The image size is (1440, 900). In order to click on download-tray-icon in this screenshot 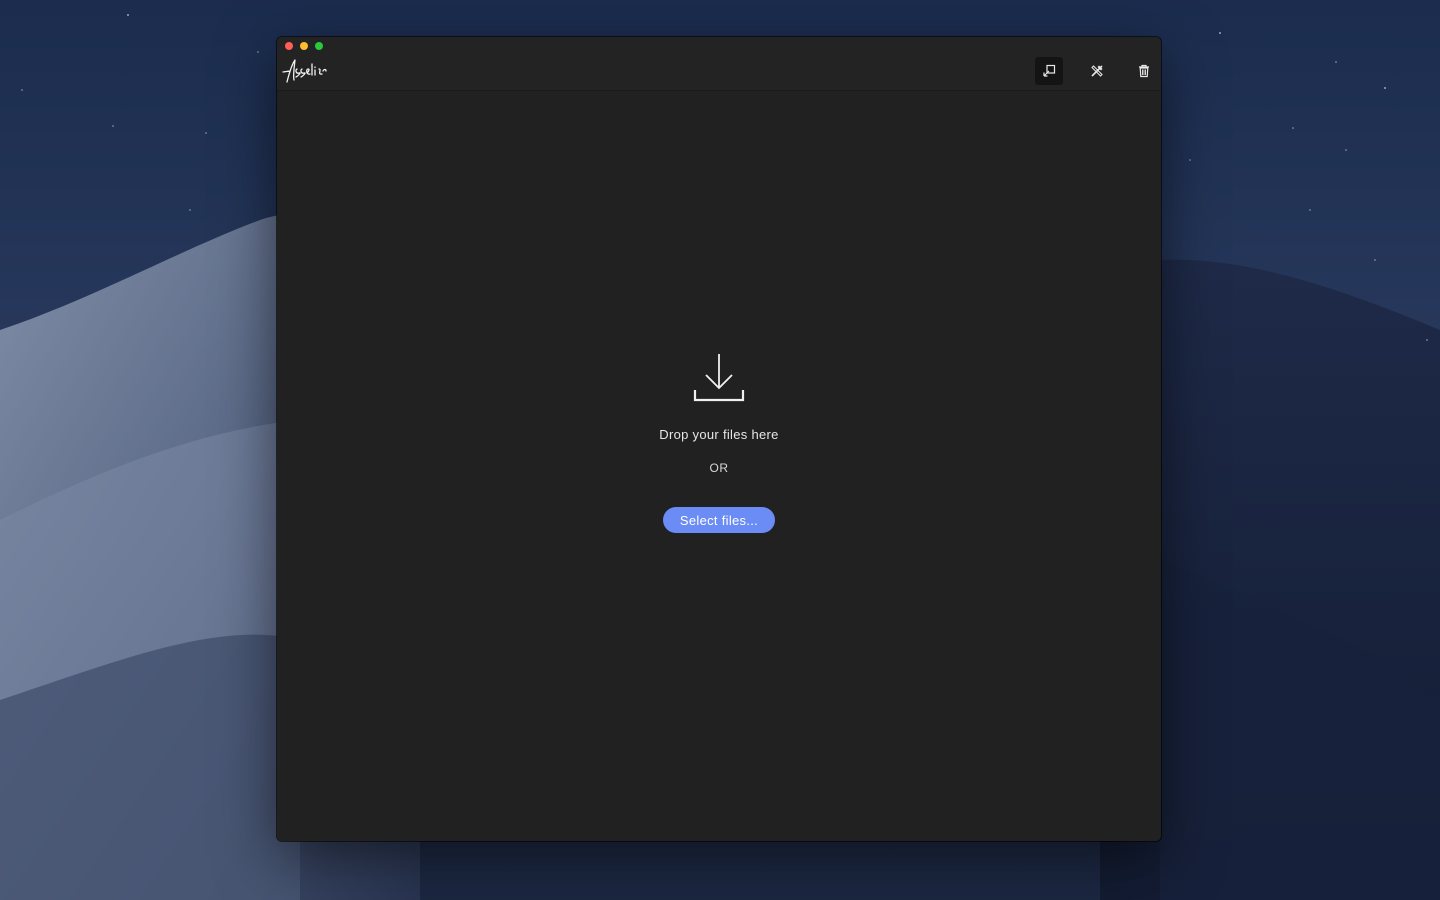, I will do `click(719, 378)`.